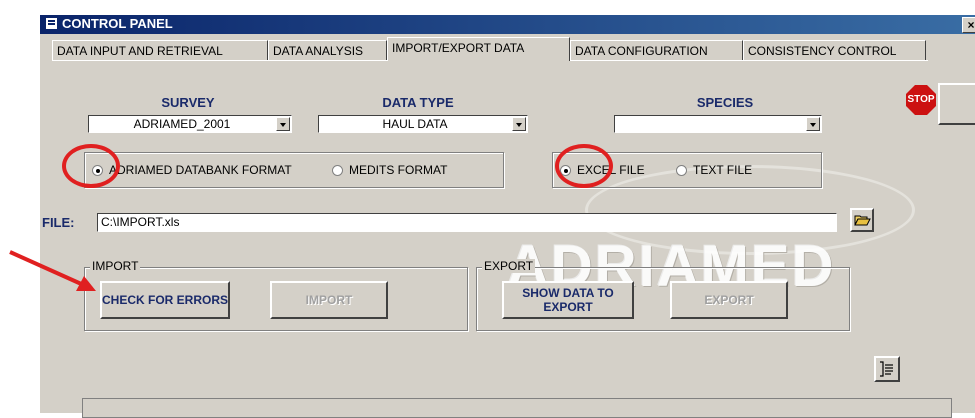 Image resolution: width=975 pixels, height=418 pixels. I want to click on annotation-circle-format, so click(91, 166).